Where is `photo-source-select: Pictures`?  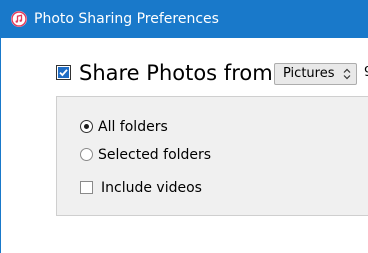 photo-source-select: Pictures is located at coordinates (315, 74).